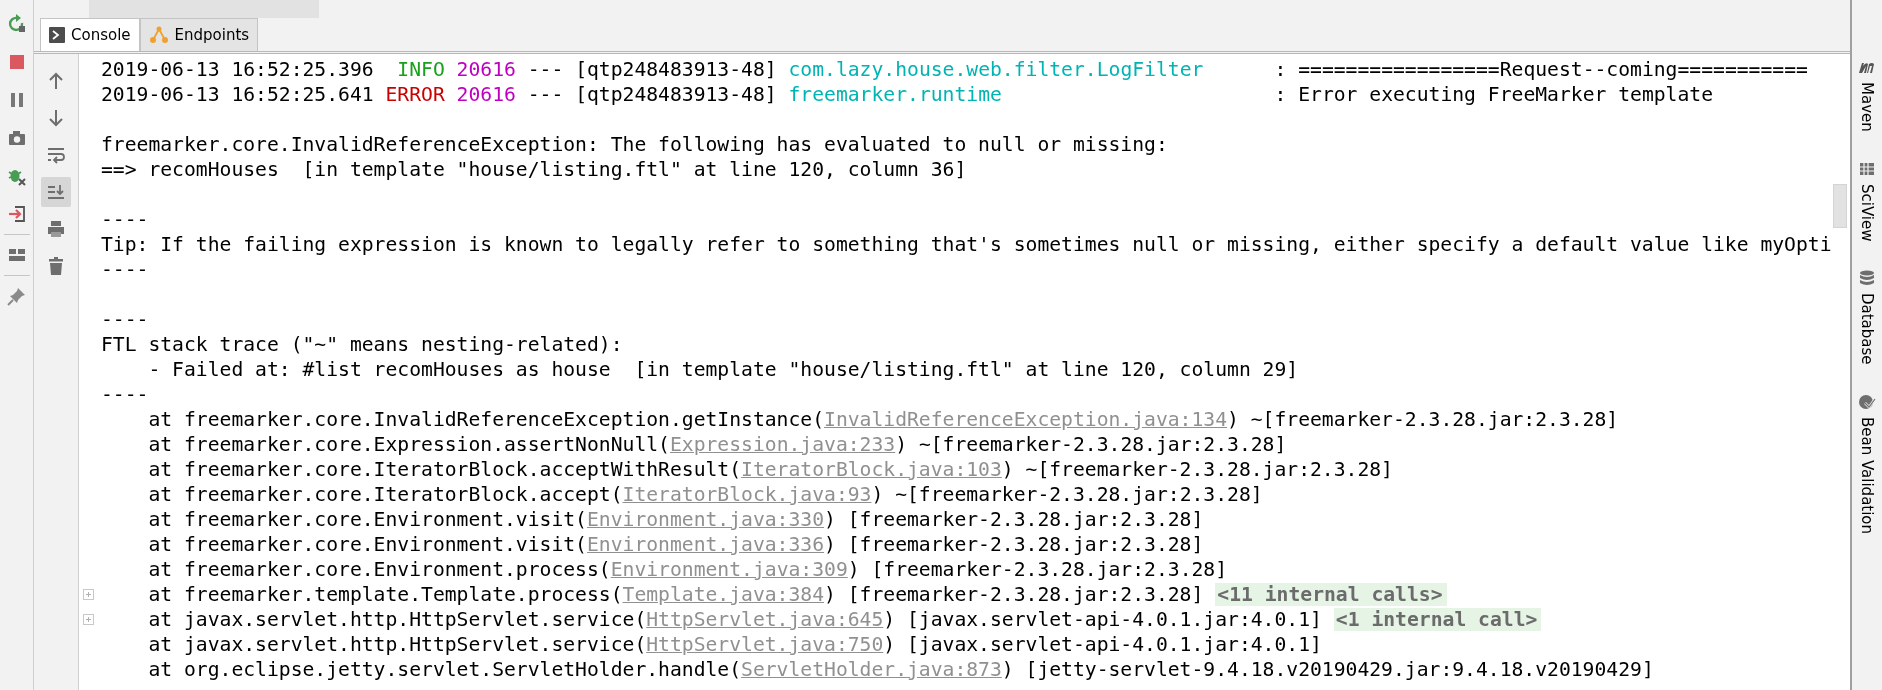 The image size is (1882, 690). I want to click on source-link: ServletHolder.java:873, so click(871, 669).